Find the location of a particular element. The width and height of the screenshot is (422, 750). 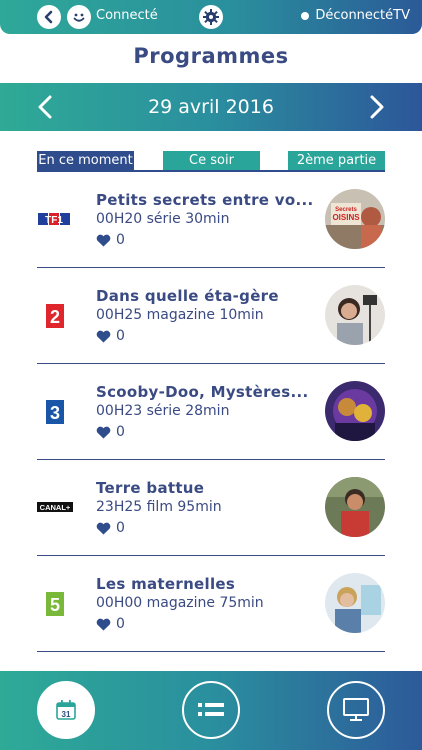

program-info: 00H00 magazine 75min is located at coordinates (180, 603).